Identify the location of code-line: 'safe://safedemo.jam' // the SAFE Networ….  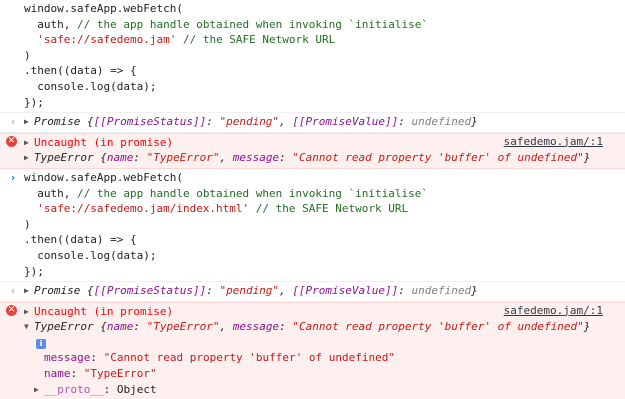
(320, 40).